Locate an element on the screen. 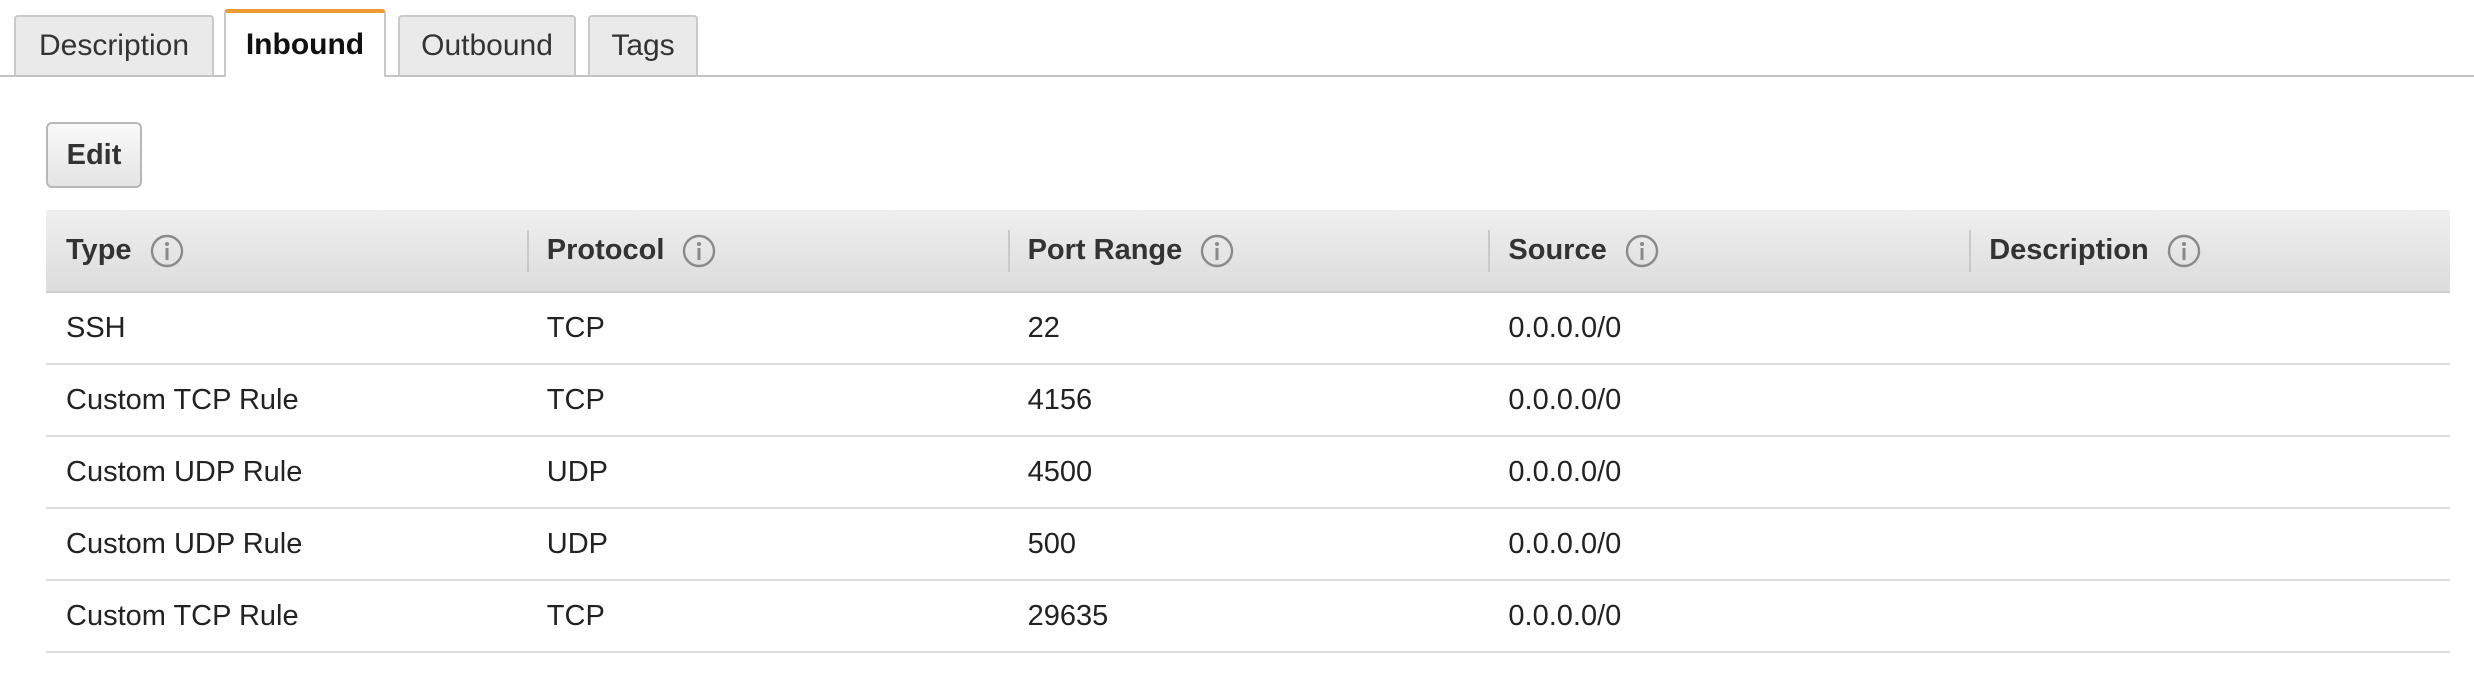 The width and height of the screenshot is (2474, 684). table-row: Custom UDP Rule UDP 4500 0.0.0.0/0 is located at coordinates (1248, 473).